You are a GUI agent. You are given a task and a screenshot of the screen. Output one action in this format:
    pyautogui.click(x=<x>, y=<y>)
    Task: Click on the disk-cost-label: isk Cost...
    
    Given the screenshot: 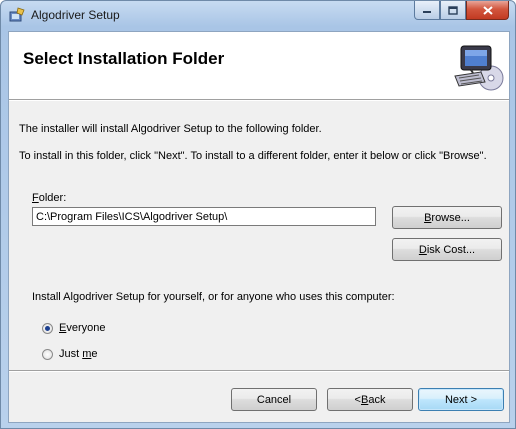 What is the action you would take?
    pyautogui.click(x=451, y=249)
    